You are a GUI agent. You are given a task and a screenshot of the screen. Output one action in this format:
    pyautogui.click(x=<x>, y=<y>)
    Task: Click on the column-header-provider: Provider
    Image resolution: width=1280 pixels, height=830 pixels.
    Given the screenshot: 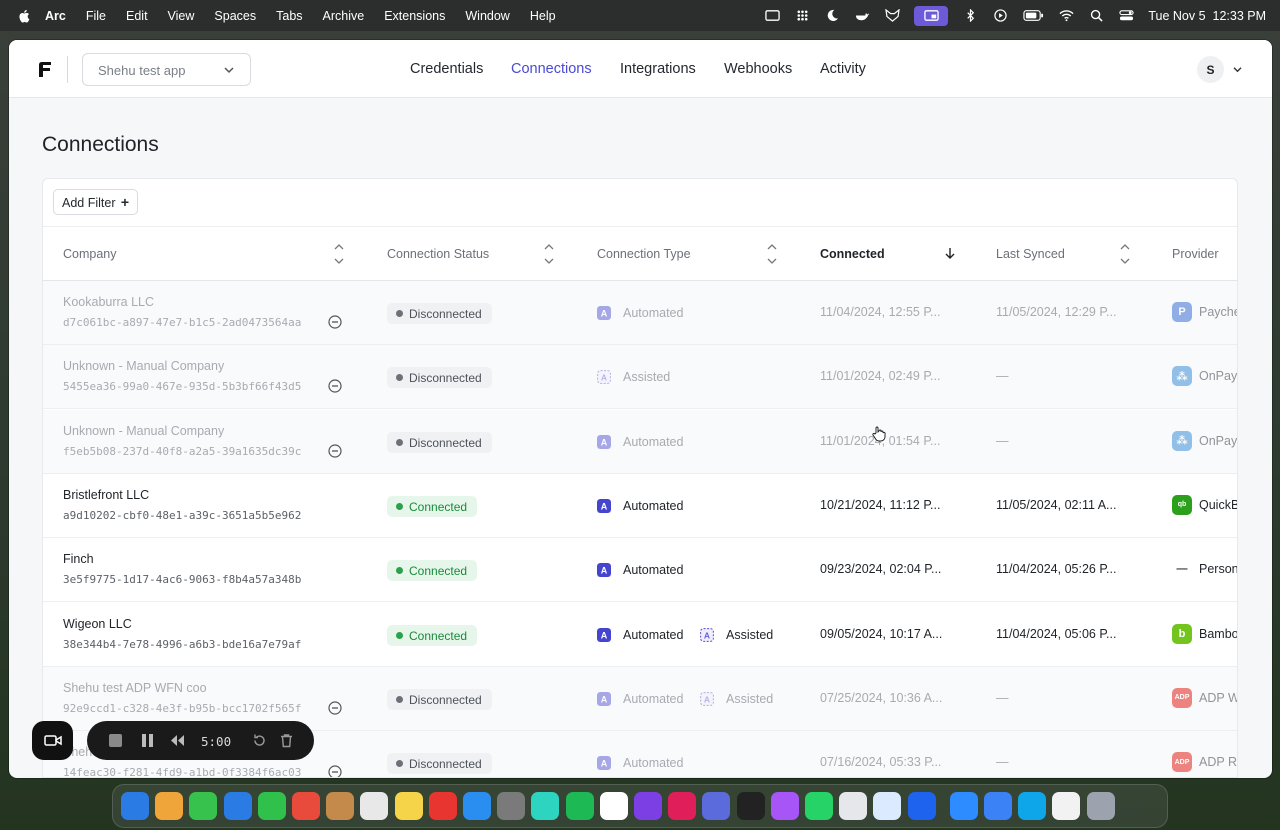 What is the action you would take?
    pyautogui.click(x=1195, y=254)
    